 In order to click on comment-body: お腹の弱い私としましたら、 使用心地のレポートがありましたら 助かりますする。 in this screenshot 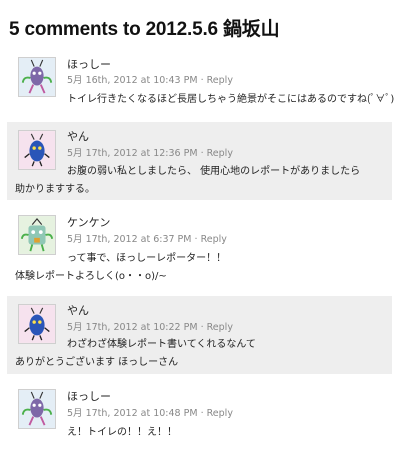, I will do `click(187, 181)`.